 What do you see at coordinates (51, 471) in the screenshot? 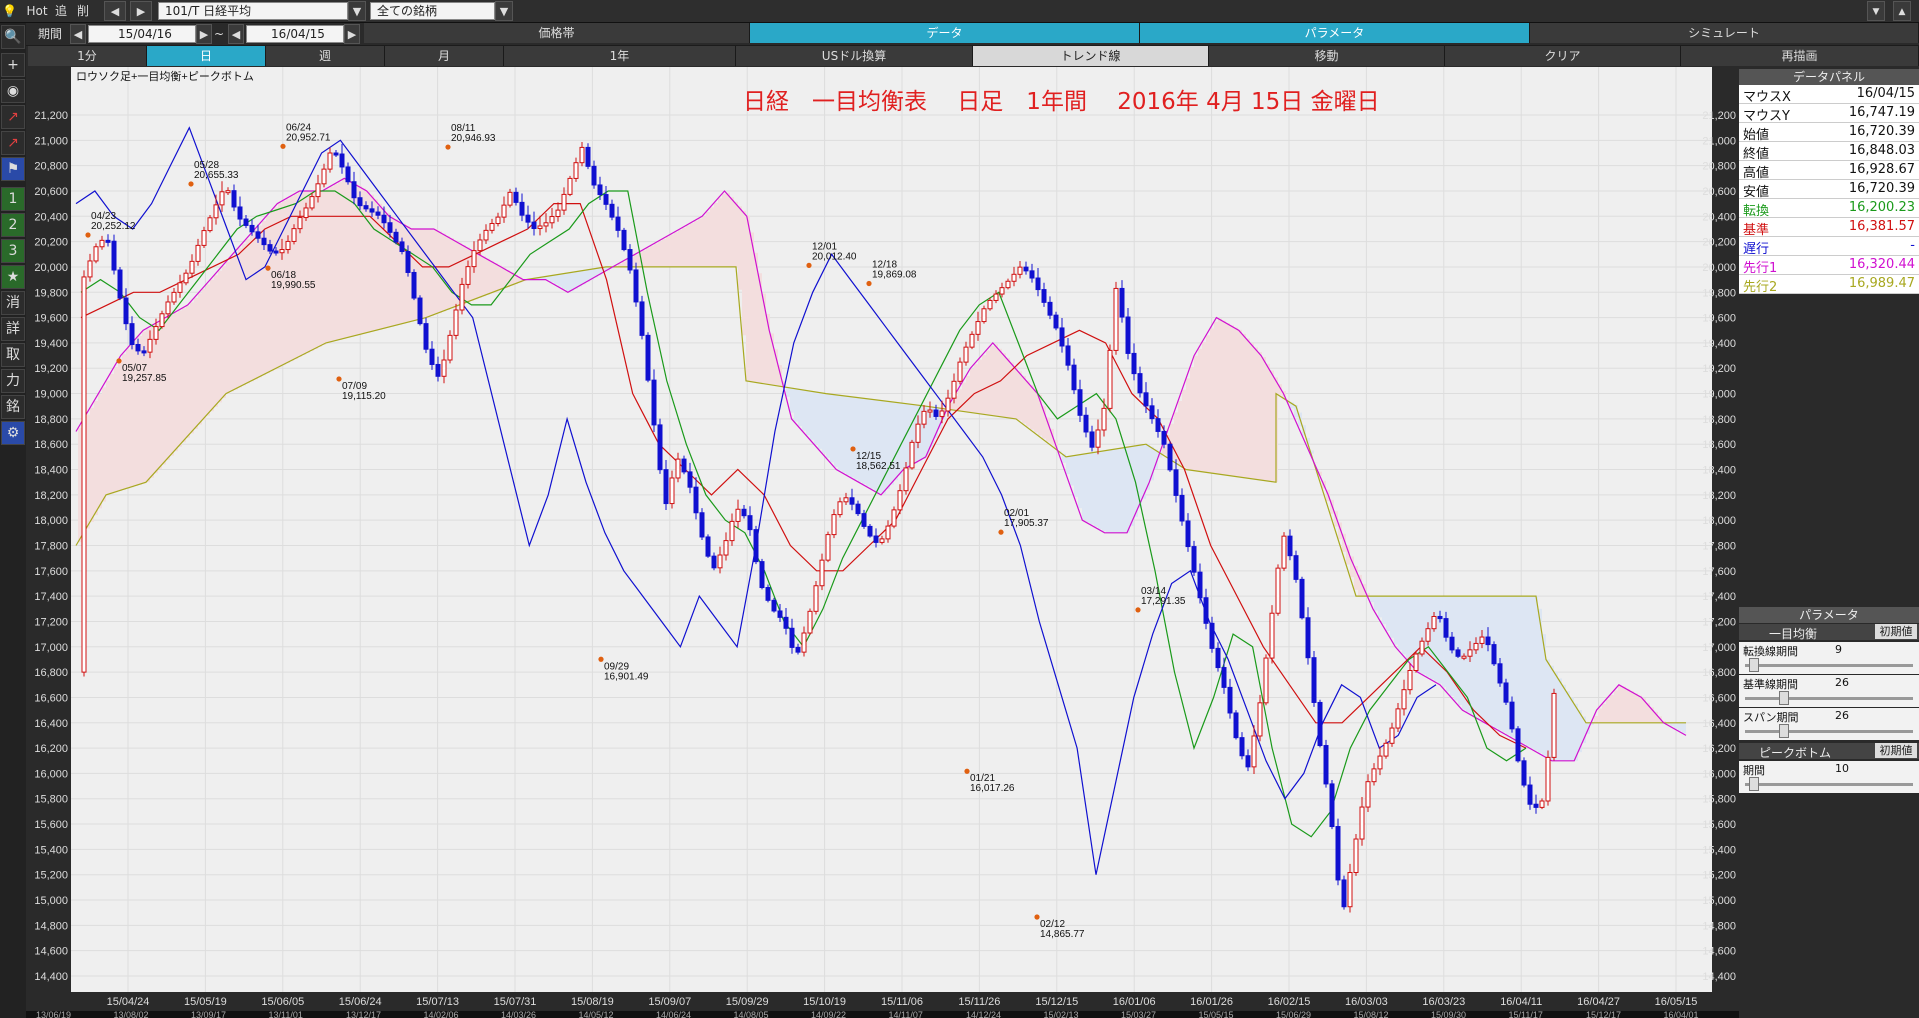
I see `y-tick-label: 18,400` at bounding box center [51, 471].